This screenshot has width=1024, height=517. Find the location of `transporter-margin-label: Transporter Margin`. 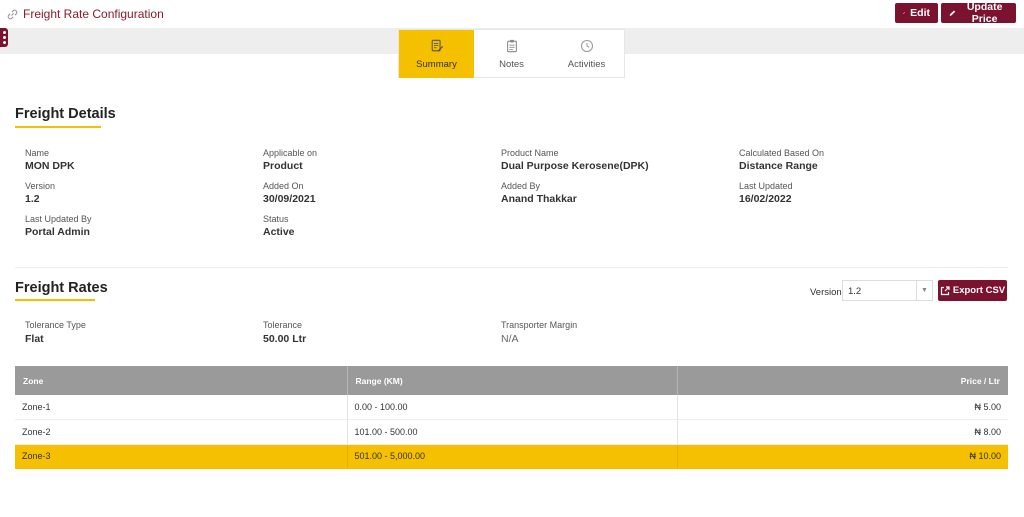

transporter-margin-label: Transporter Margin is located at coordinates (539, 325).